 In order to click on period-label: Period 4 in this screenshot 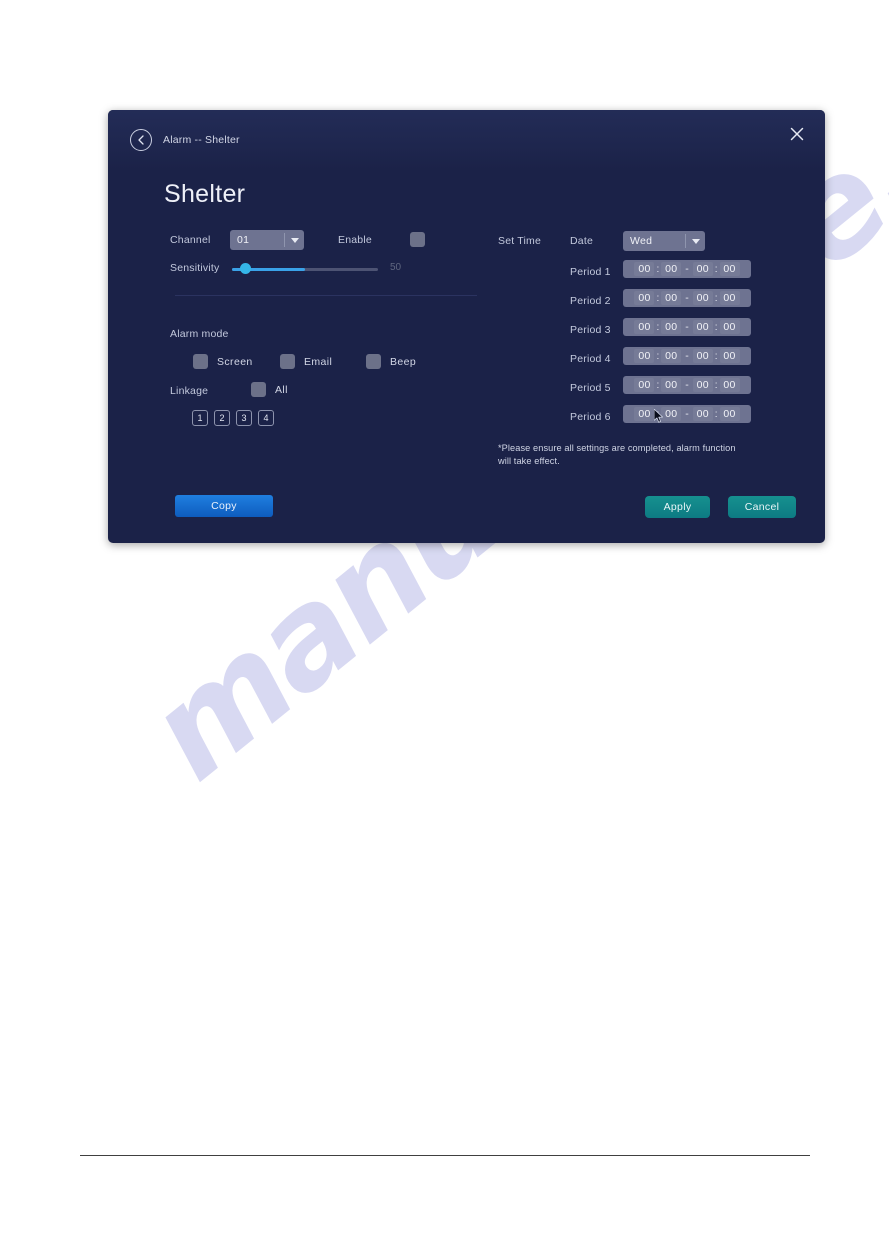, I will do `click(590, 359)`.